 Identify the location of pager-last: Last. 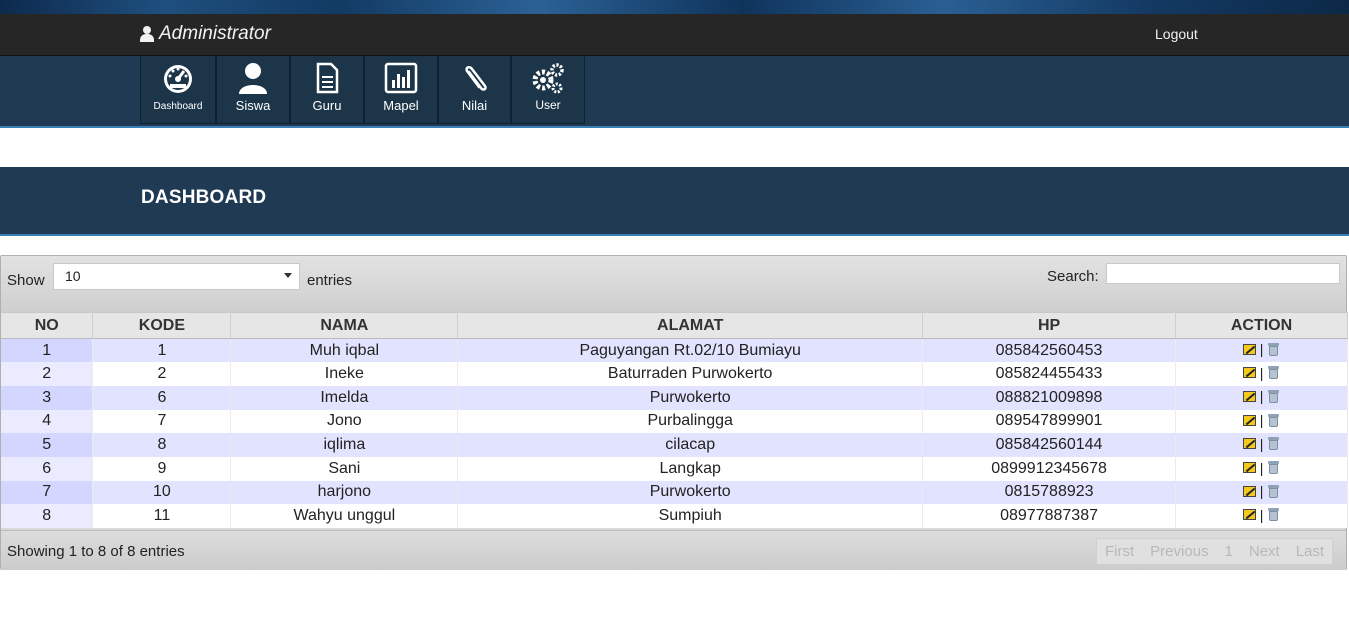
(1310, 551).